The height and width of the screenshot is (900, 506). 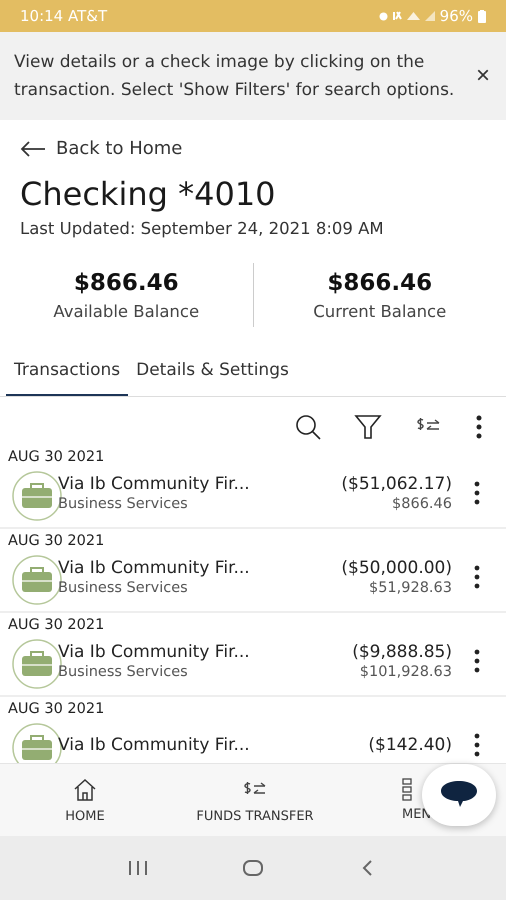 What do you see at coordinates (33, 149) in the screenshot?
I see `back-arrow-icon` at bounding box center [33, 149].